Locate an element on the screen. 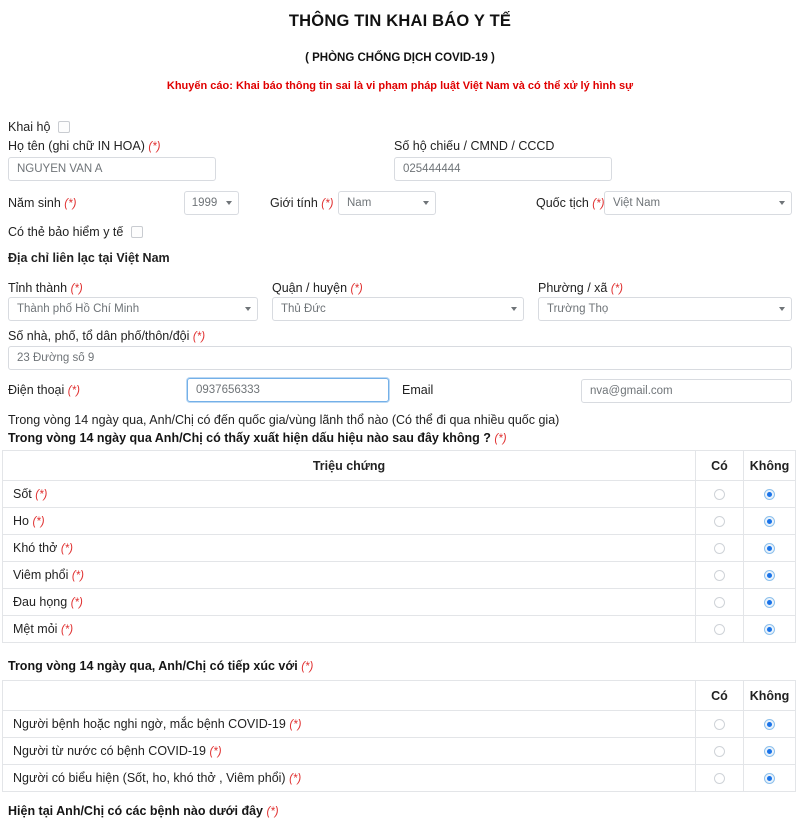  province-select: Thành phố Hồ Chí Minh is located at coordinates (133, 309).